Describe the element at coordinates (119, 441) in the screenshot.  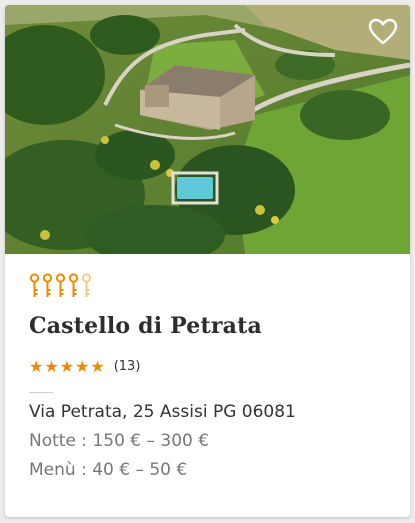
I see `night-price: Notte : 150 € – 300 €` at that location.